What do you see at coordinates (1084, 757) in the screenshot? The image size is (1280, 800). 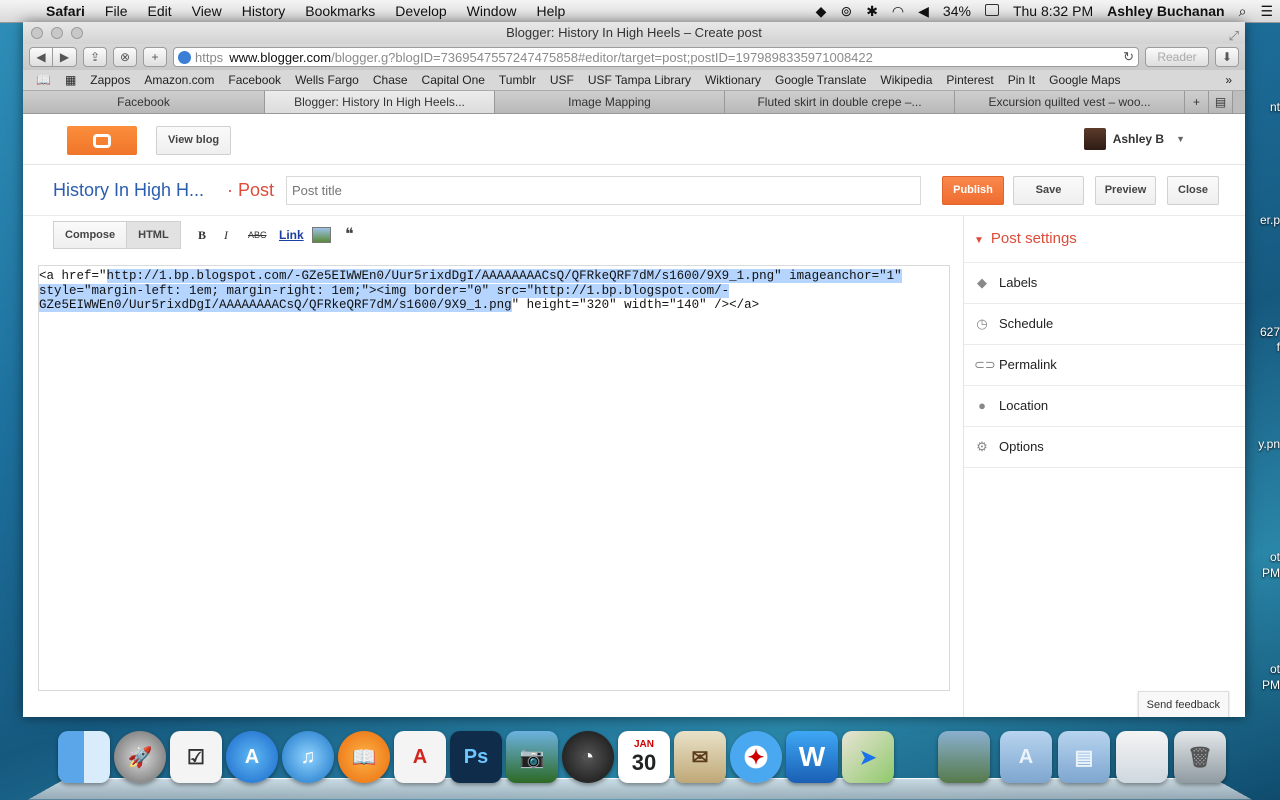 I see `documents-folder-icon: ▤` at bounding box center [1084, 757].